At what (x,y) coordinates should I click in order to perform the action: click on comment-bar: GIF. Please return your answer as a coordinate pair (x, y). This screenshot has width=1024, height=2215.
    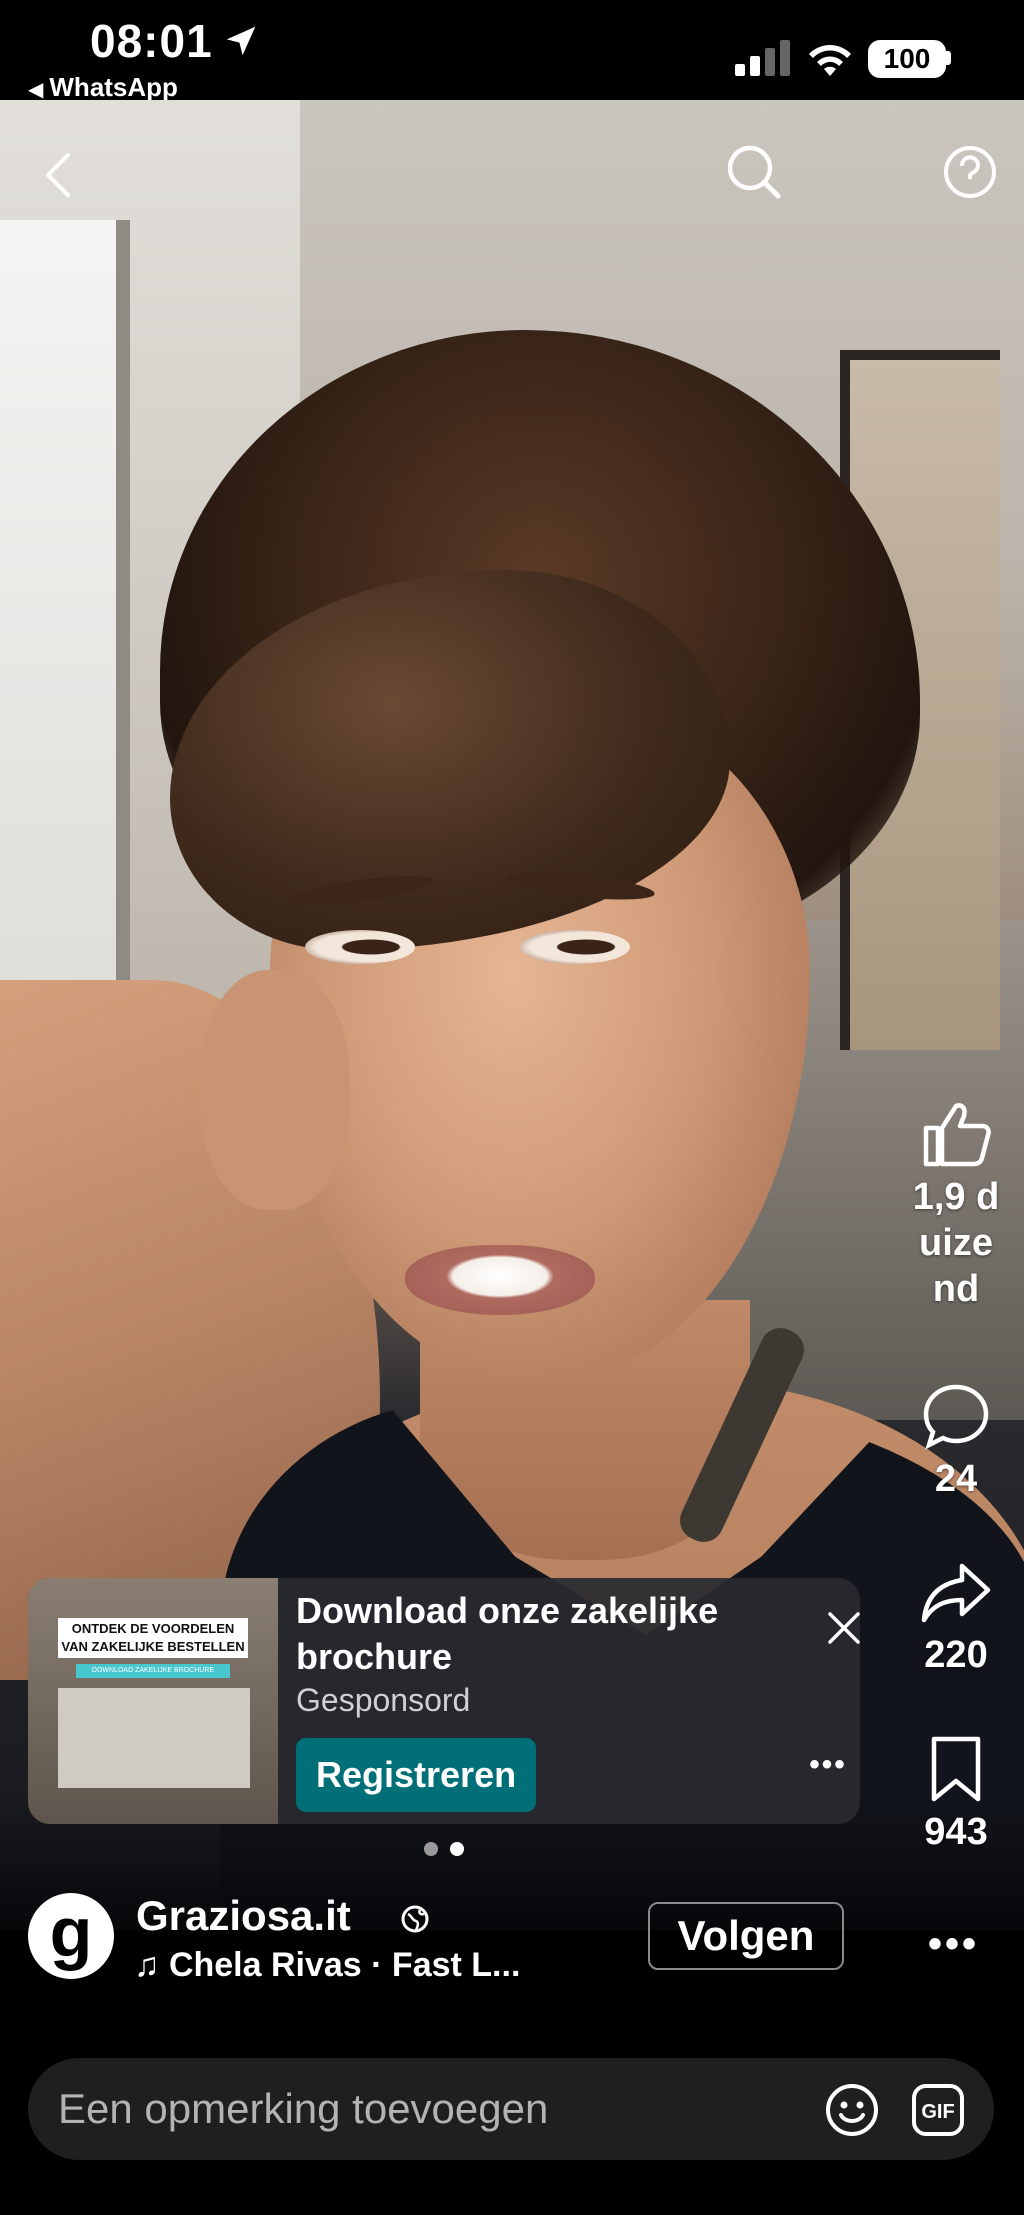
    Looking at the image, I should click on (511, 2109).